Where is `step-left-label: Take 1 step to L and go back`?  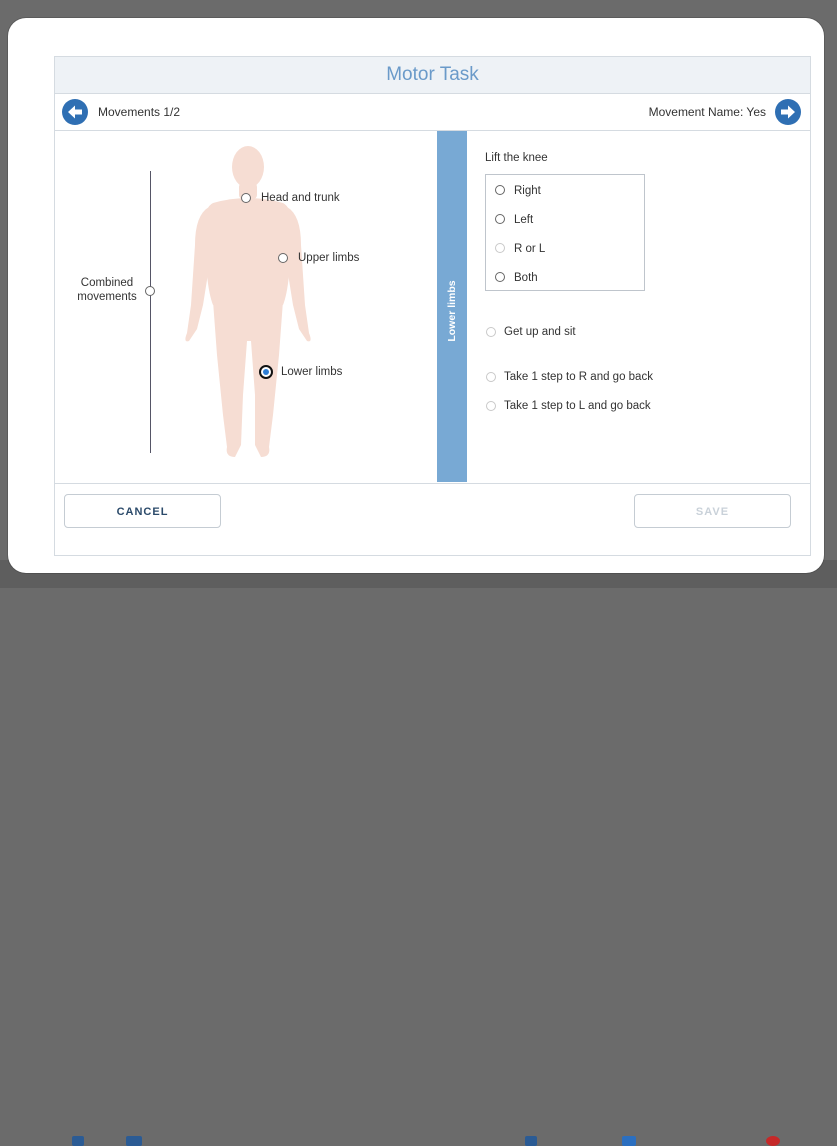
step-left-label: Take 1 step to L and go back is located at coordinates (577, 406).